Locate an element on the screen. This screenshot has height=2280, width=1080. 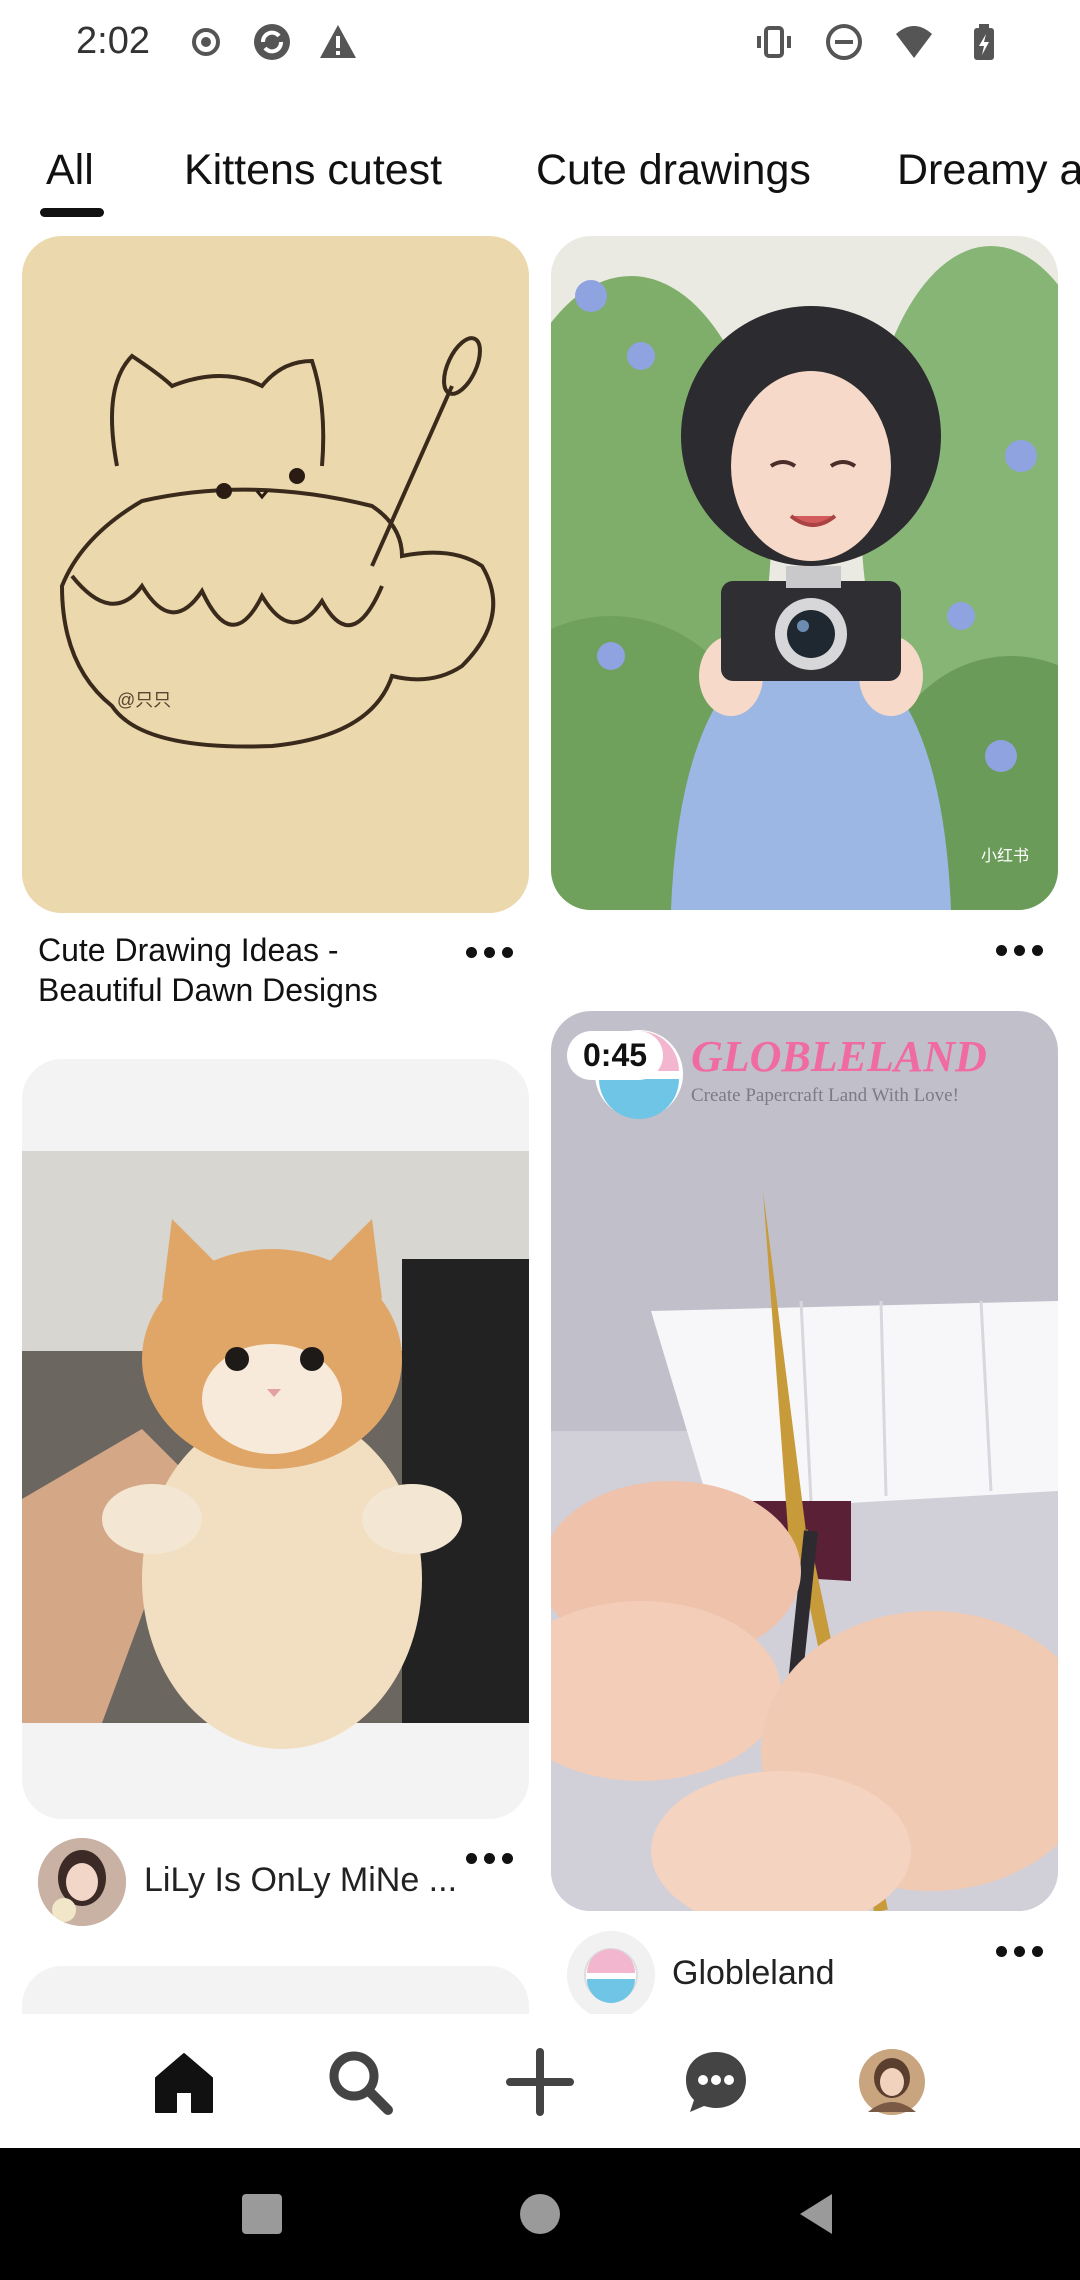
pin-kitten-more-button is located at coordinates (490, 1858).